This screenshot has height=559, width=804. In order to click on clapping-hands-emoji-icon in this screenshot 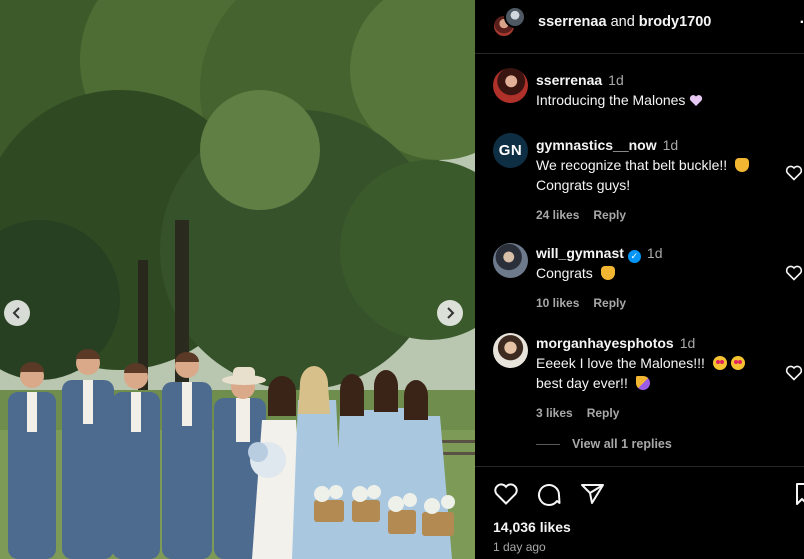, I will do `click(742, 165)`.